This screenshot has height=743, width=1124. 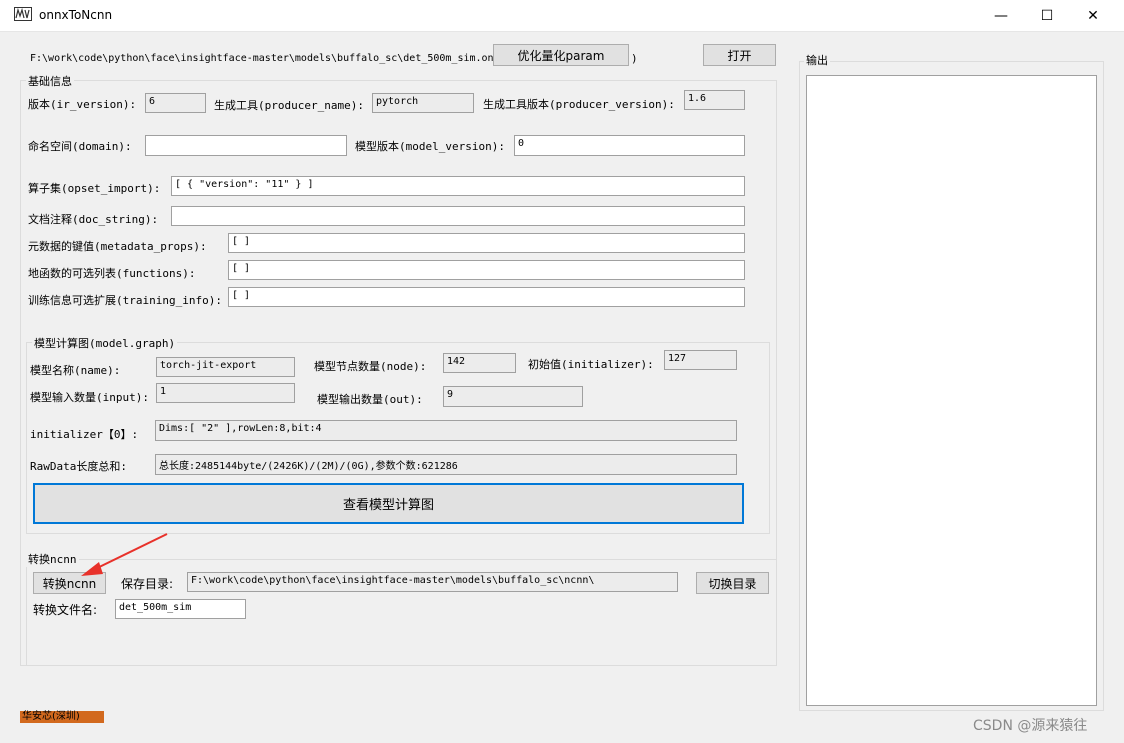 What do you see at coordinates (561, 55) in the screenshot?
I see `quantize-param-button: 优化量化param` at bounding box center [561, 55].